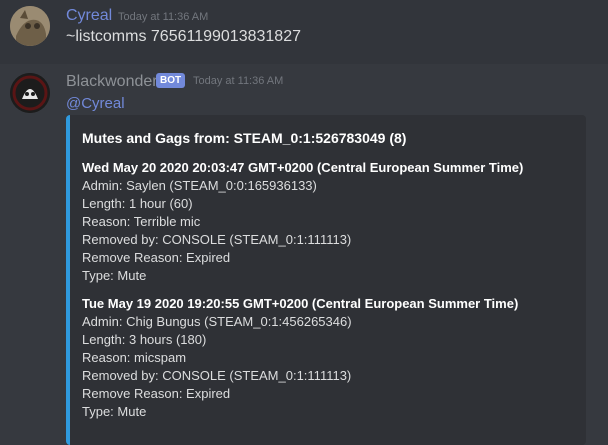 The width and height of the screenshot is (608, 445). What do you see at coordinates (183, 36) in the screenshot?
I see `message-text: ~listcomms 76561199013831827` at bounding box center [183, 36].